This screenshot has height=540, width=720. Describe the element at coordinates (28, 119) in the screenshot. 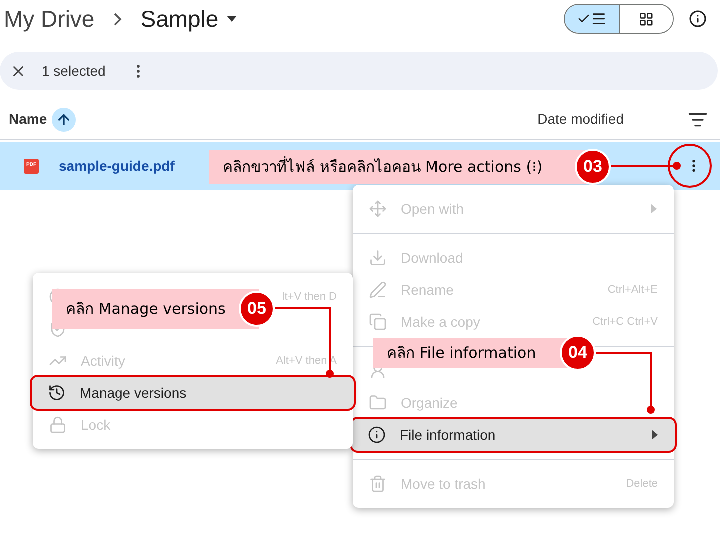

I see `column-header: Name` at that location.